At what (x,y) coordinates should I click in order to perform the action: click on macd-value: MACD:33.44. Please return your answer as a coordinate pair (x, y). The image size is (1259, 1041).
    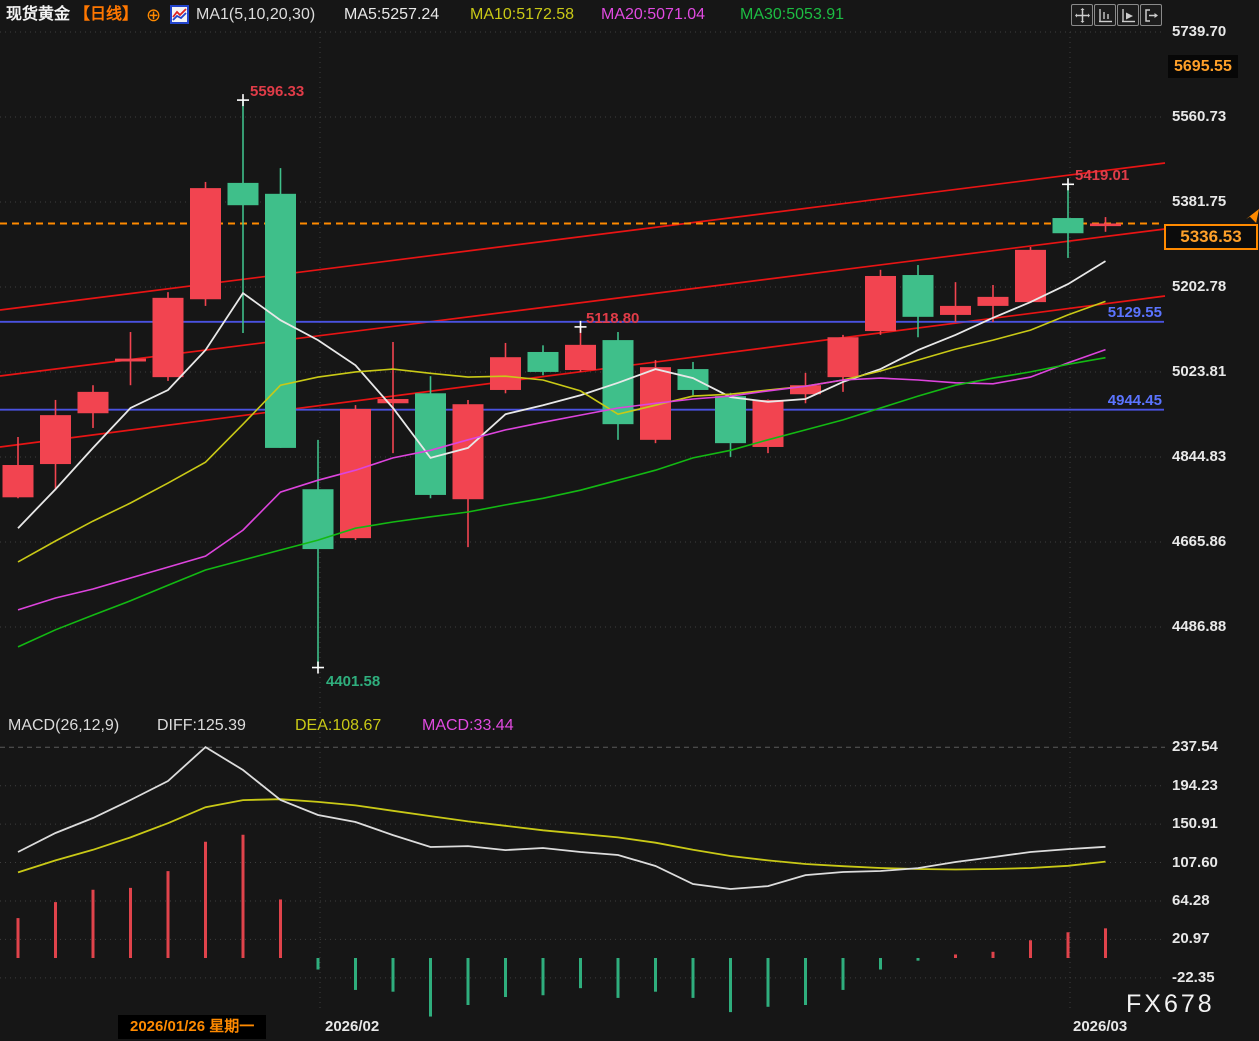
    Looking at the image, I should click on (468, 725).